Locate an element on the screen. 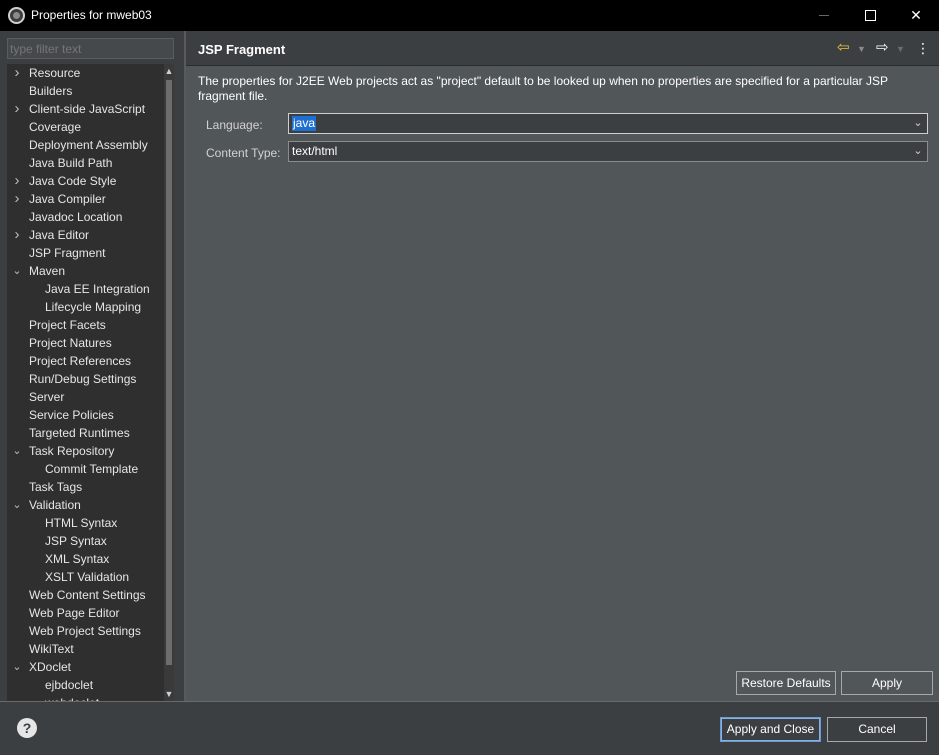 Image resolution: width=939 pixels, height=755 pixels. tree-item: WikiText is located at coordinates (82, 649).